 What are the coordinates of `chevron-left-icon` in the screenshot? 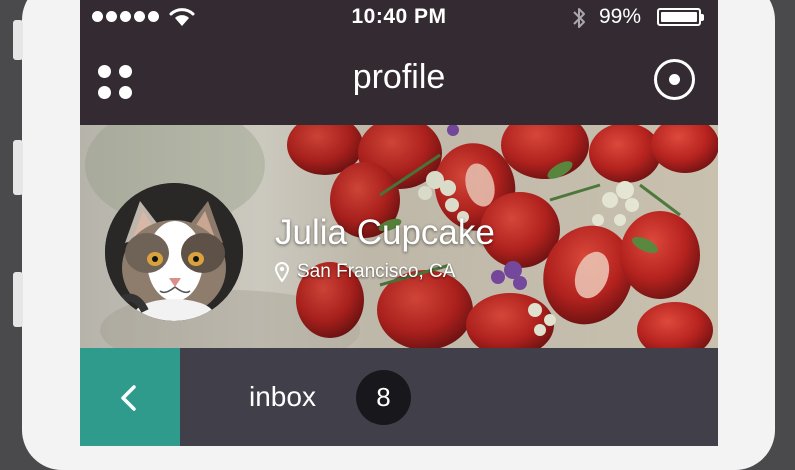 It's located at (128, 398).